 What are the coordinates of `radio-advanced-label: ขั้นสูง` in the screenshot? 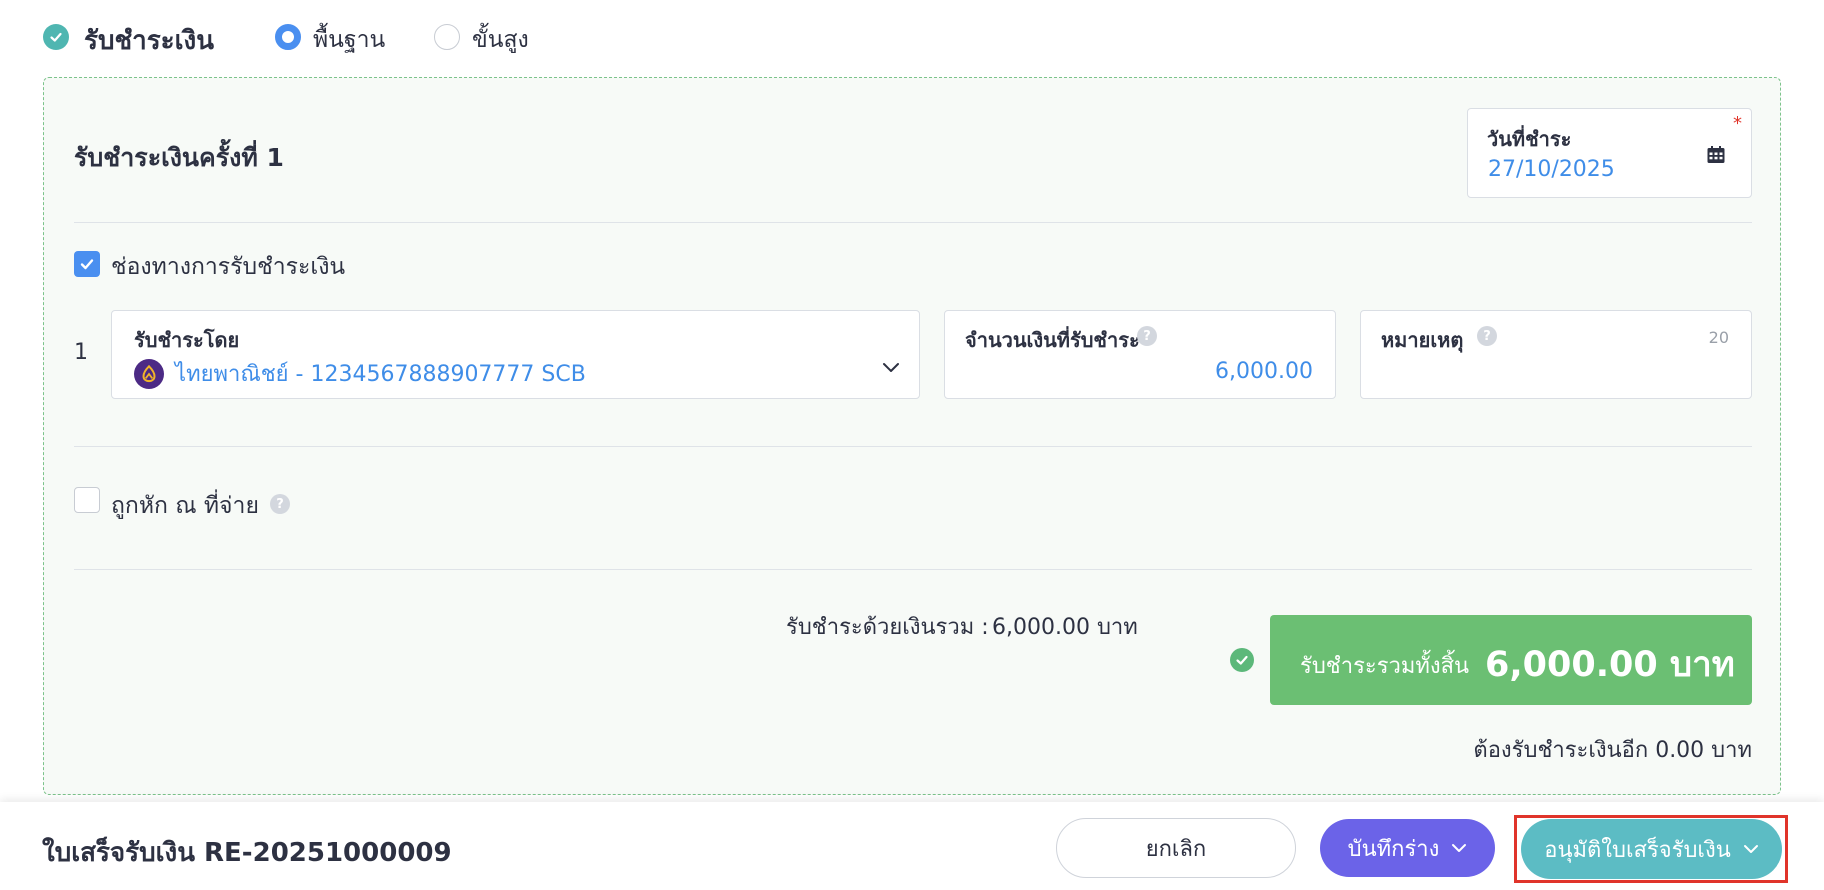 It's located at (500, 40).